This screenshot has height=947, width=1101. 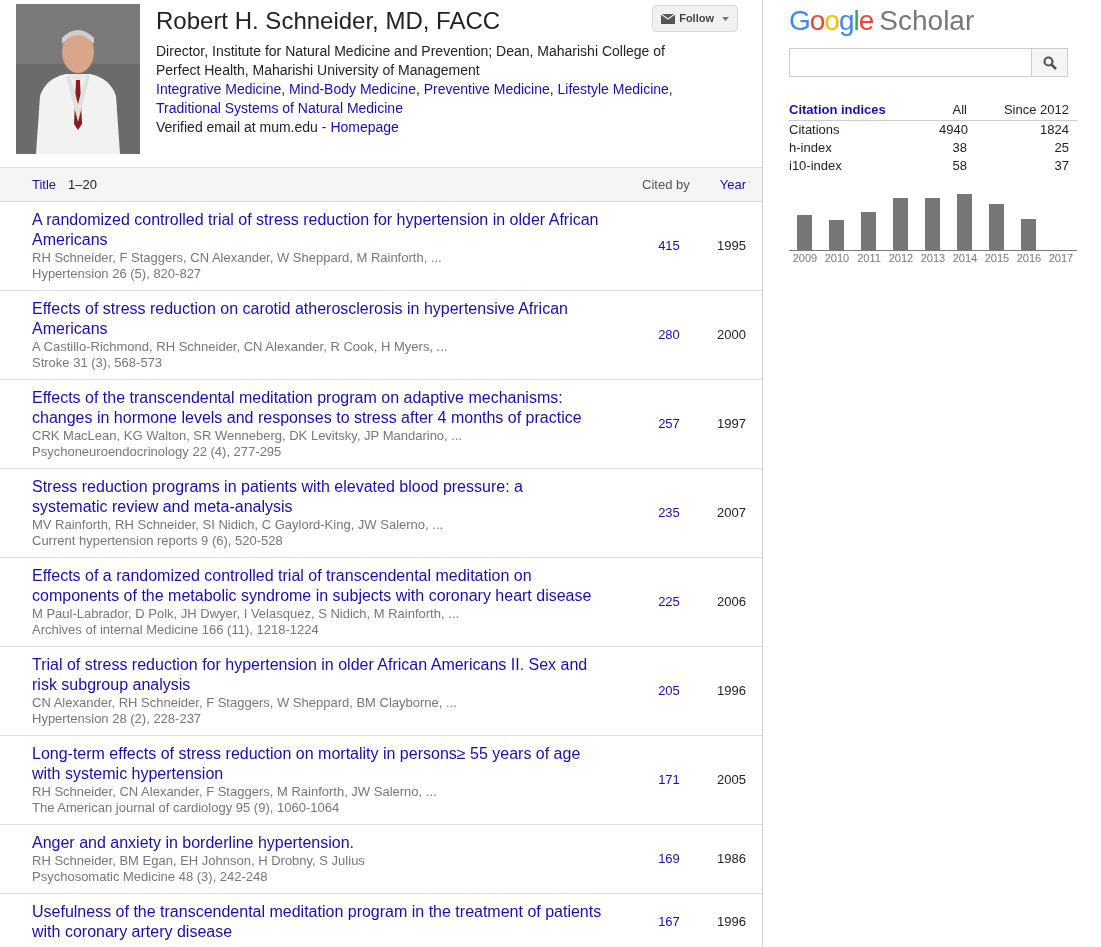 What do you see at coordinates (669, 424) in the screenshot?
I see `cited-by-link: 257` at bounding box center [669, 424].